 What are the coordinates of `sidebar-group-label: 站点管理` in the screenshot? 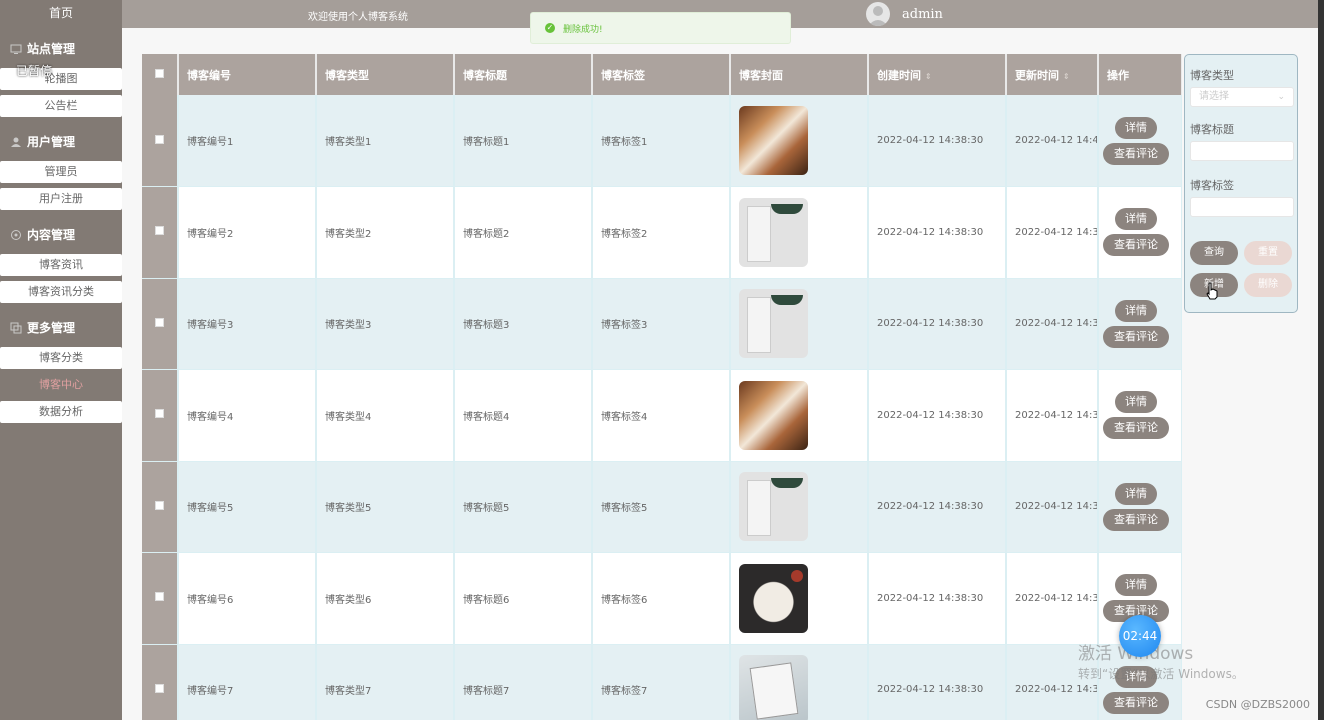 It's located at (51, 49).